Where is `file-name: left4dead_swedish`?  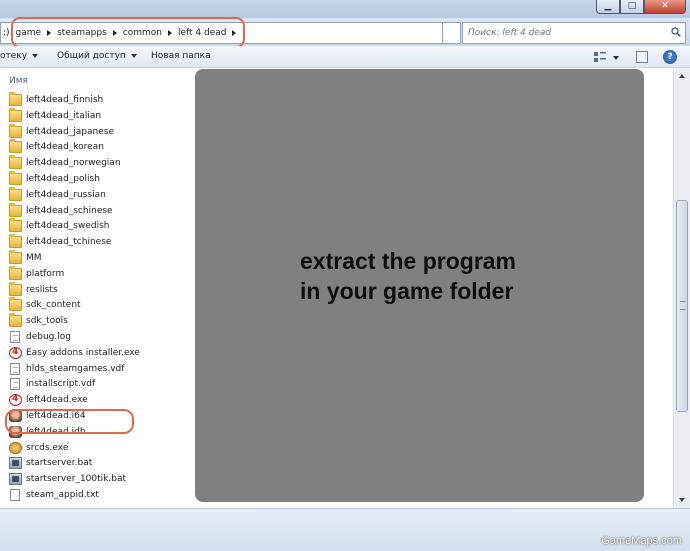 file-name: left4dead_swedish is located at coordinates (68, 226).